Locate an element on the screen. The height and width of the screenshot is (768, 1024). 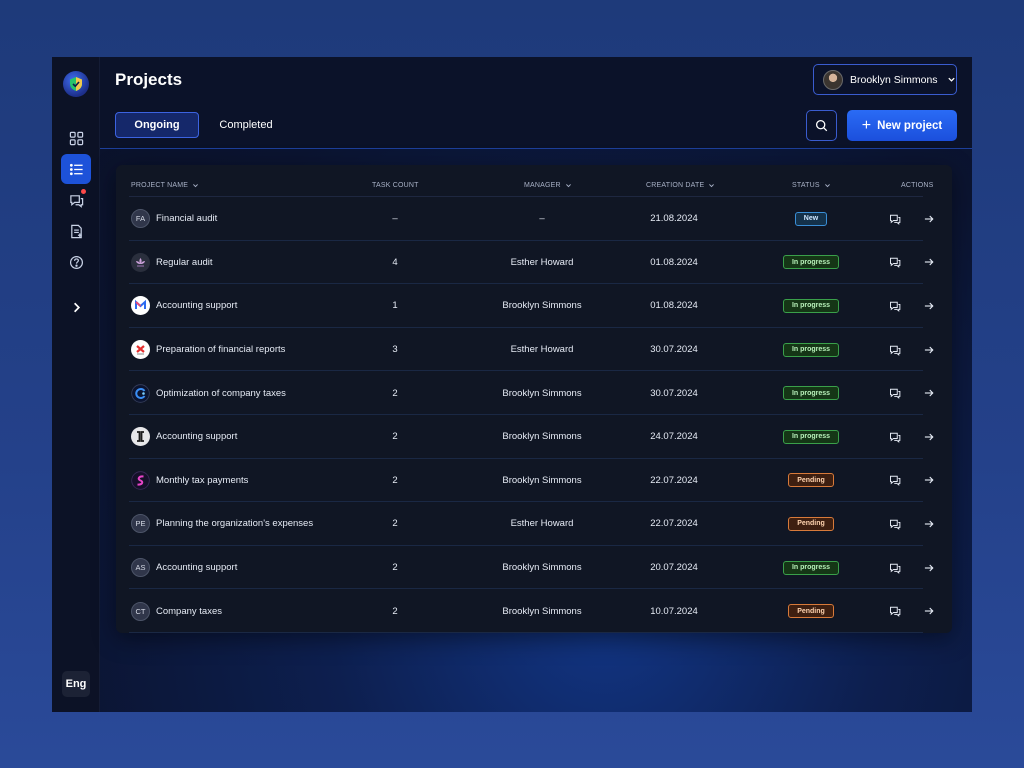
creation-date: 30.07.2024 is located at coordinates (674, 350).